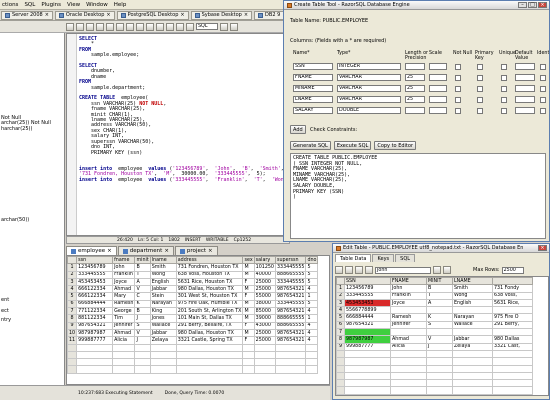 Image resolution: width=550 pixels, height=400 pixels. Describe the element at coordinates (51, 5) in the screenshot. I see `menu-item-2: Plugins` at that location.